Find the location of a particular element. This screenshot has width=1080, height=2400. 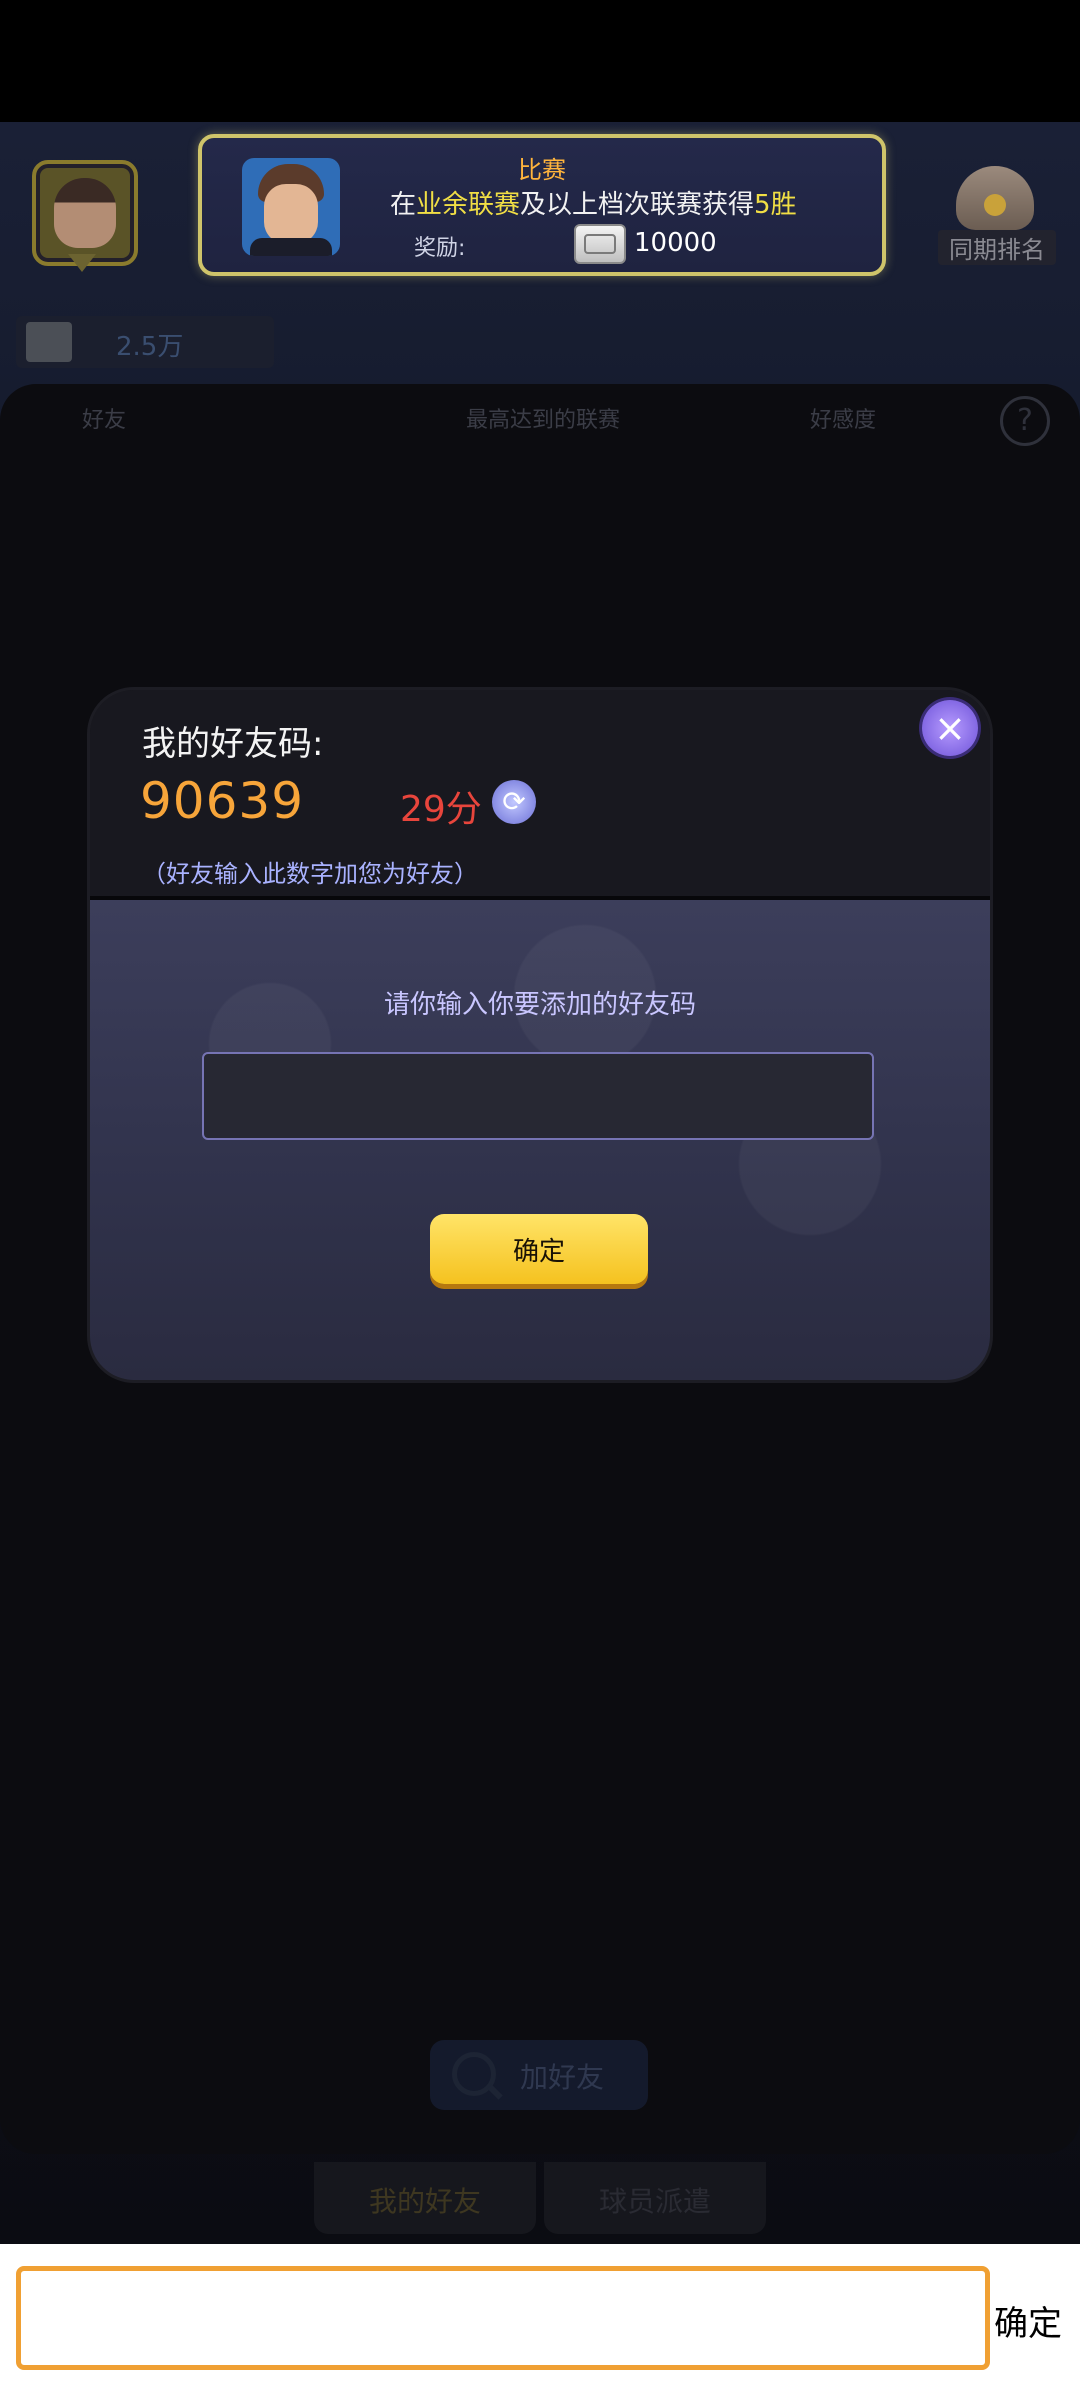

my-code-section: 我的好友码: 90639 29分 ⟳ （好友输入此数字加您为好友） is located at coordinates (540, 793).